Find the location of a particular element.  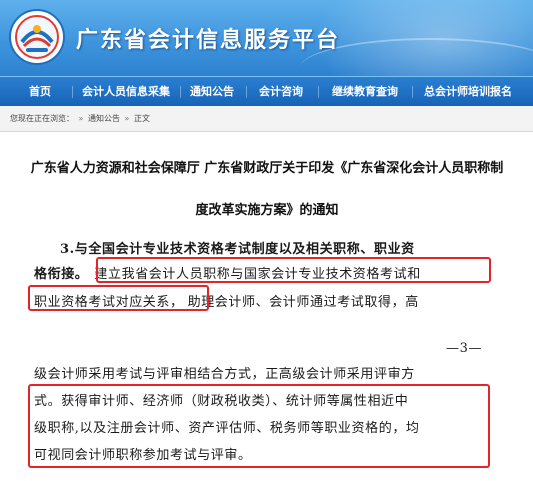

breadcrumb: 您现在正在浏览： » 通知公告 » 正文 is located at coordinates (266, 119).